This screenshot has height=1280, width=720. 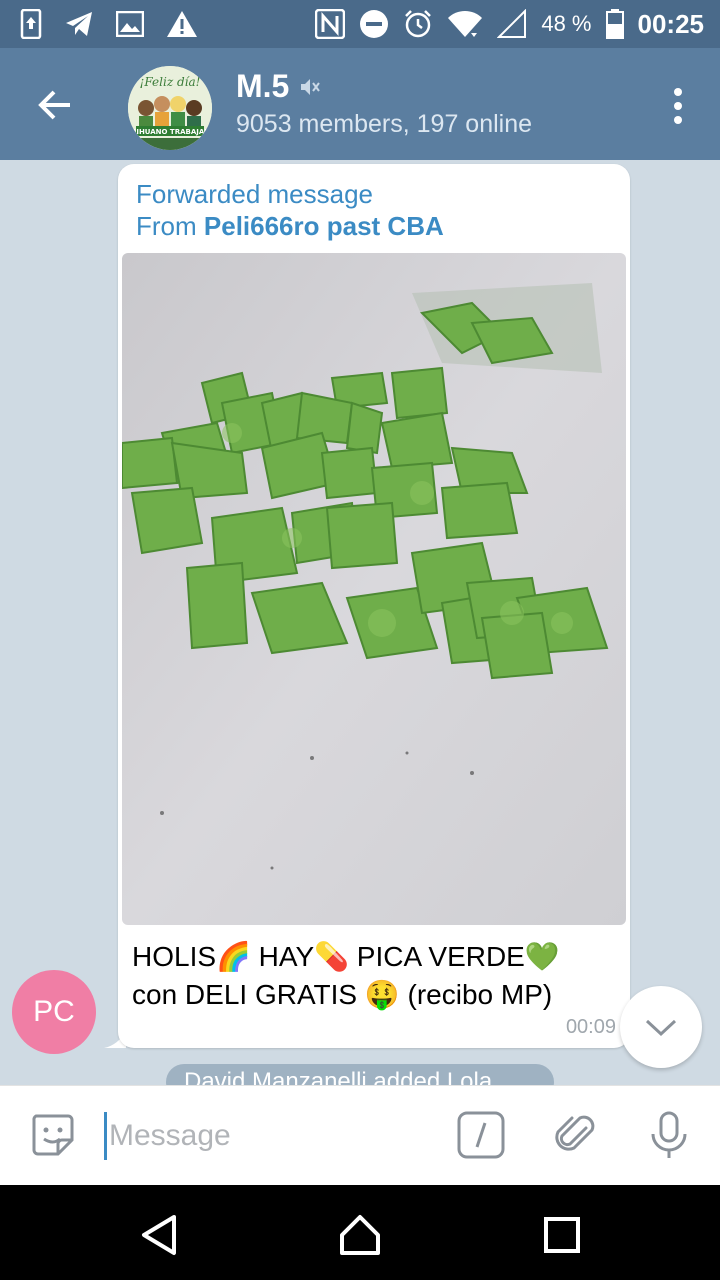 What do you see at coordinates (566, 23) in the screenshot?
I see `battery-percent: 48 %` at bounding box center [566, 23].